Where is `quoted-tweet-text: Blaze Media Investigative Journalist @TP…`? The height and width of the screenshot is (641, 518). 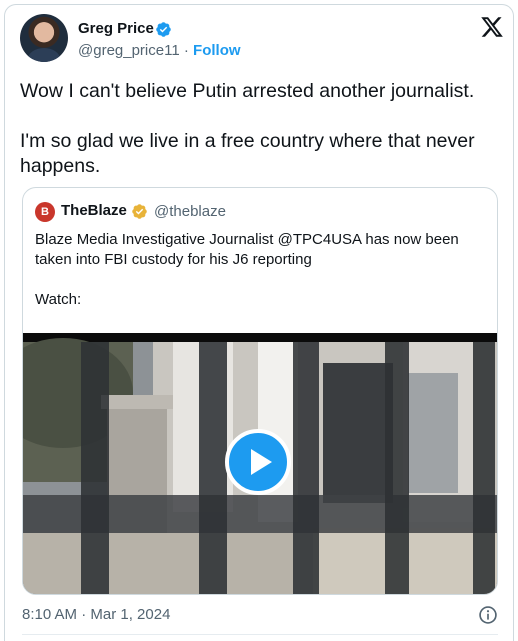
quoted-tweet-text: Blaze Media Investigative Journalist @TP… is located at coordinates (247, 269).